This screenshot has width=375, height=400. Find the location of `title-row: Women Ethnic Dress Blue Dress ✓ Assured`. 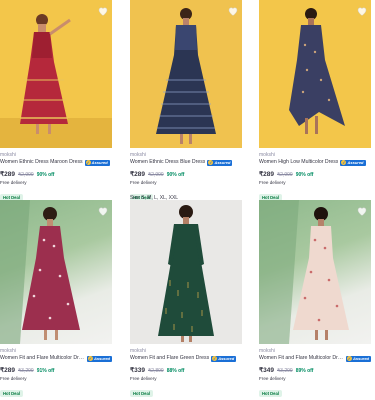

title-row: Women Ethnic Dress Blue Dress ✓ Assured is located at coordinates (186, 162).